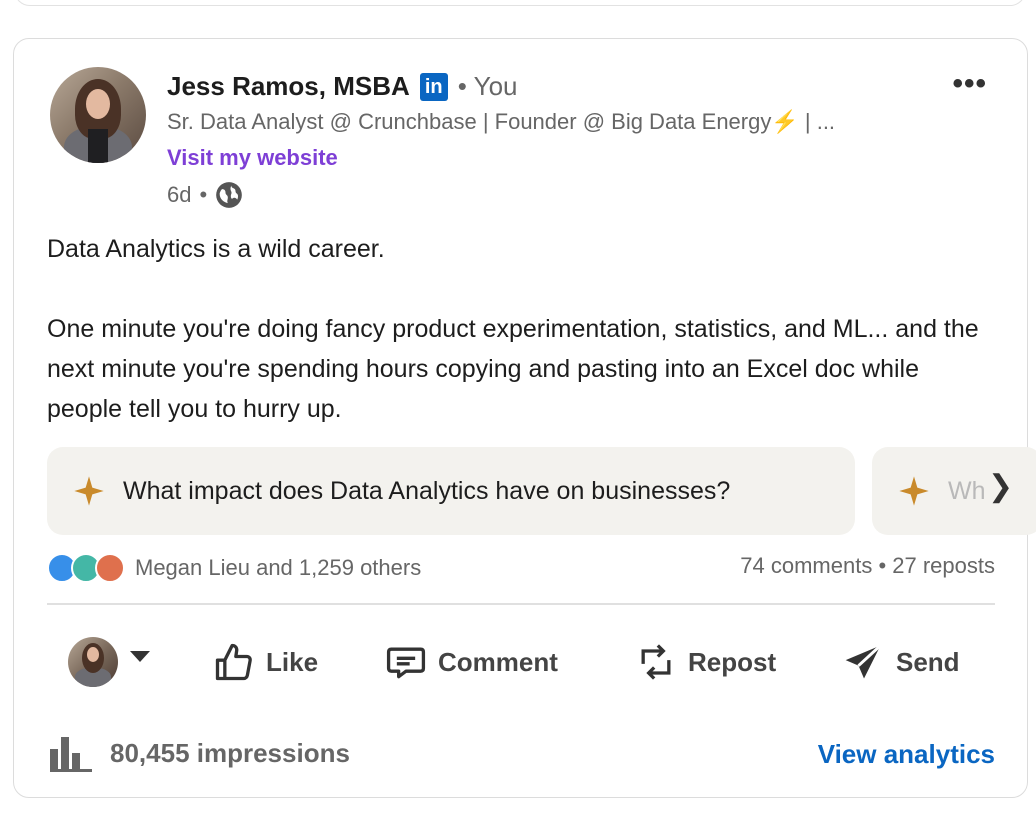 The height and width of the screenshot is (822, 1036). I want to click on chevron-down-icon, so click(140, 656).